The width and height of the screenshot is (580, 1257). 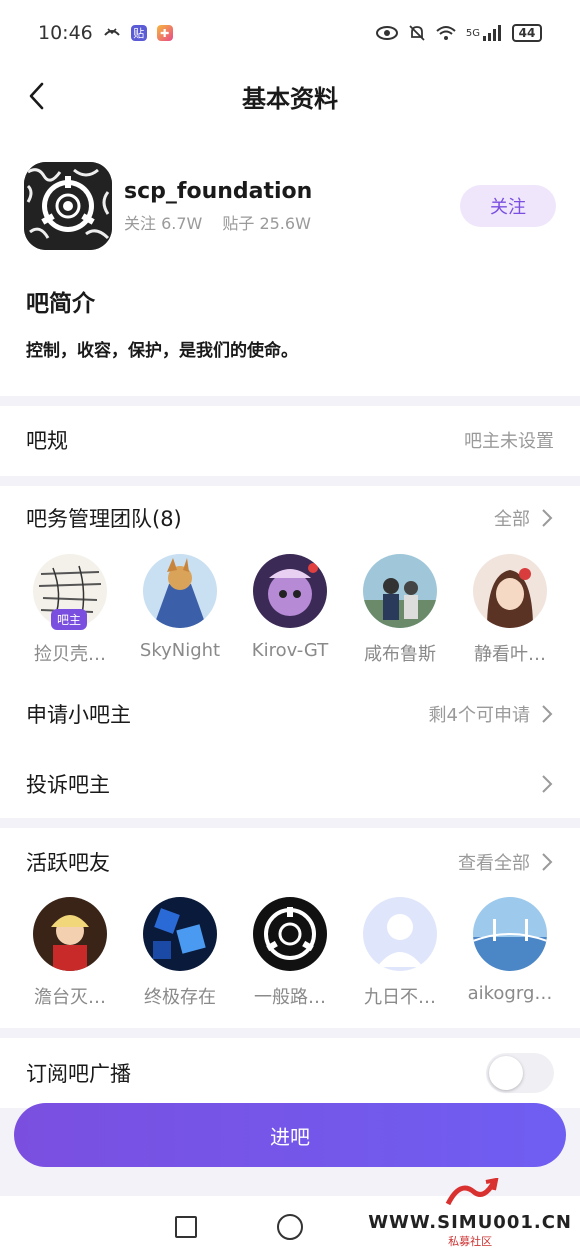 What do you see at coordinates (446, 33) in the screenshot?
I see `wifi-icon` at bounding box center [446, 33].